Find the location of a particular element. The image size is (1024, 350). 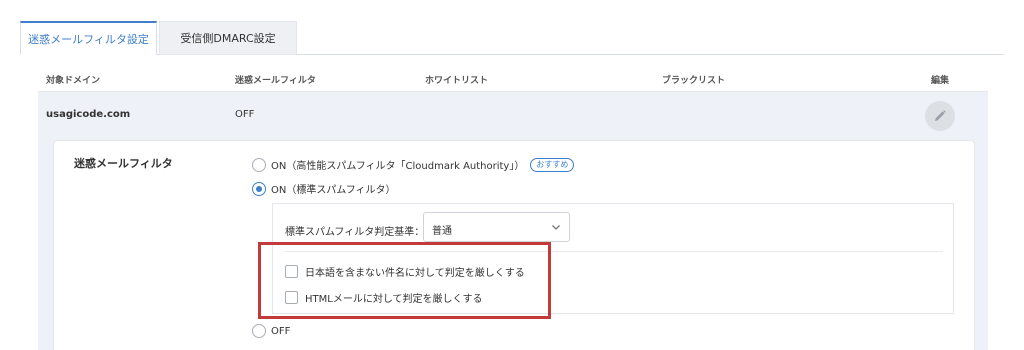

option-cloudmark-label: ON（高性能スパムフィルタ「Cloudmark Authority」） is located at coordinates (398, 166).